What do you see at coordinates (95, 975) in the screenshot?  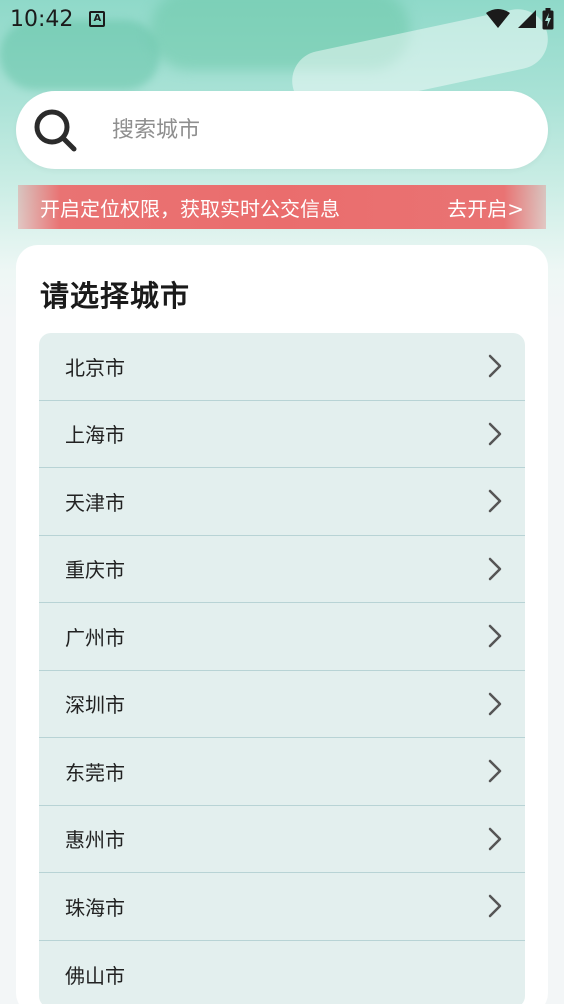 I see `city-name: 佛山市` at bounding box center [95, 975].